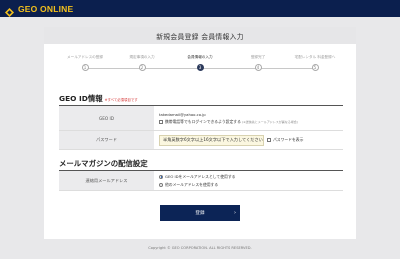 Image resolution: width=400 pixels, height=259 pixels. What do you see at coordinates (81, 98) in the screenshot?
I see `geo-id-heading: GEO ID情報` at bounding box center [81, 98].